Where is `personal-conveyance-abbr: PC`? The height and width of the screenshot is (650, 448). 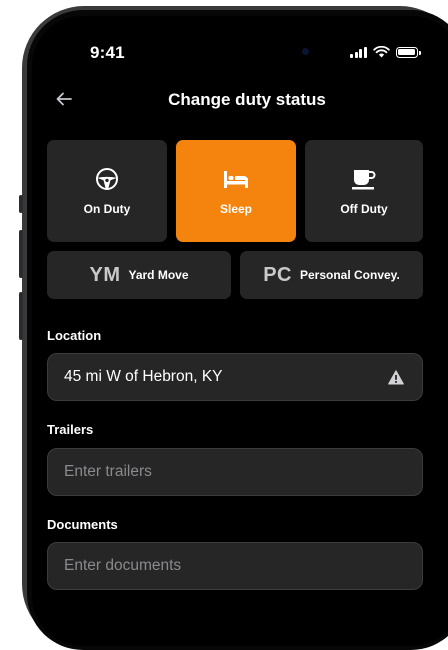 personal-conveyance-abbr: PC is located at coordinates (277, 274).